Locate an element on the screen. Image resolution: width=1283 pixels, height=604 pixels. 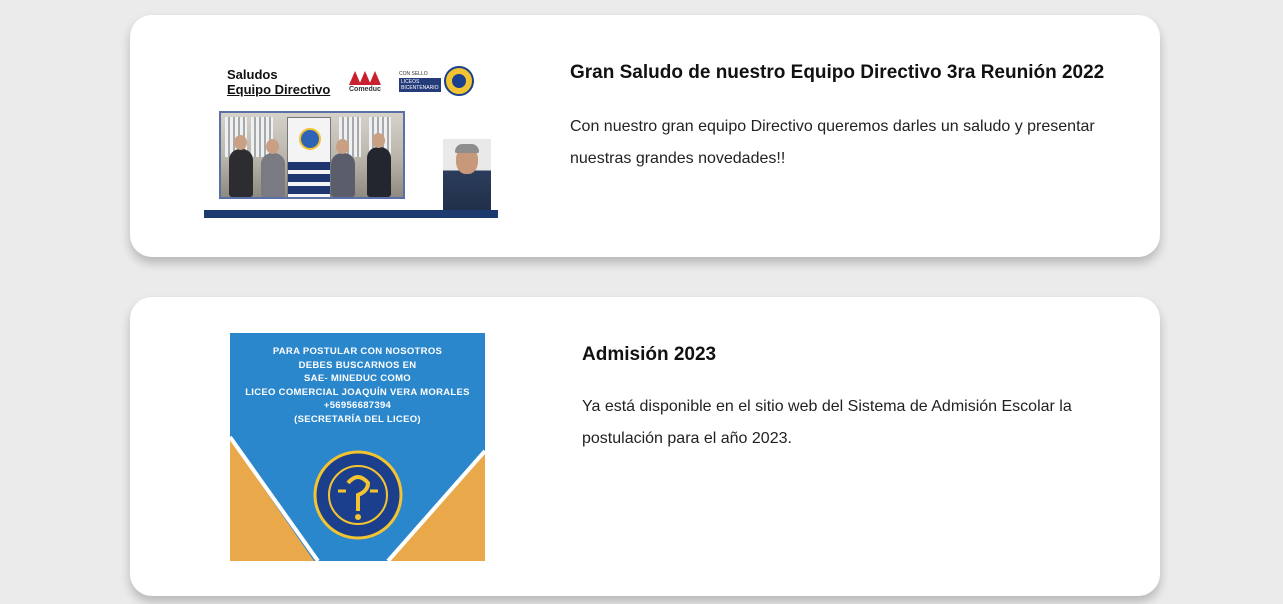
liceos-bicentenario-logo: CON SELLO LICEOS BICENTENARIO is located at coordinates (420, 84).